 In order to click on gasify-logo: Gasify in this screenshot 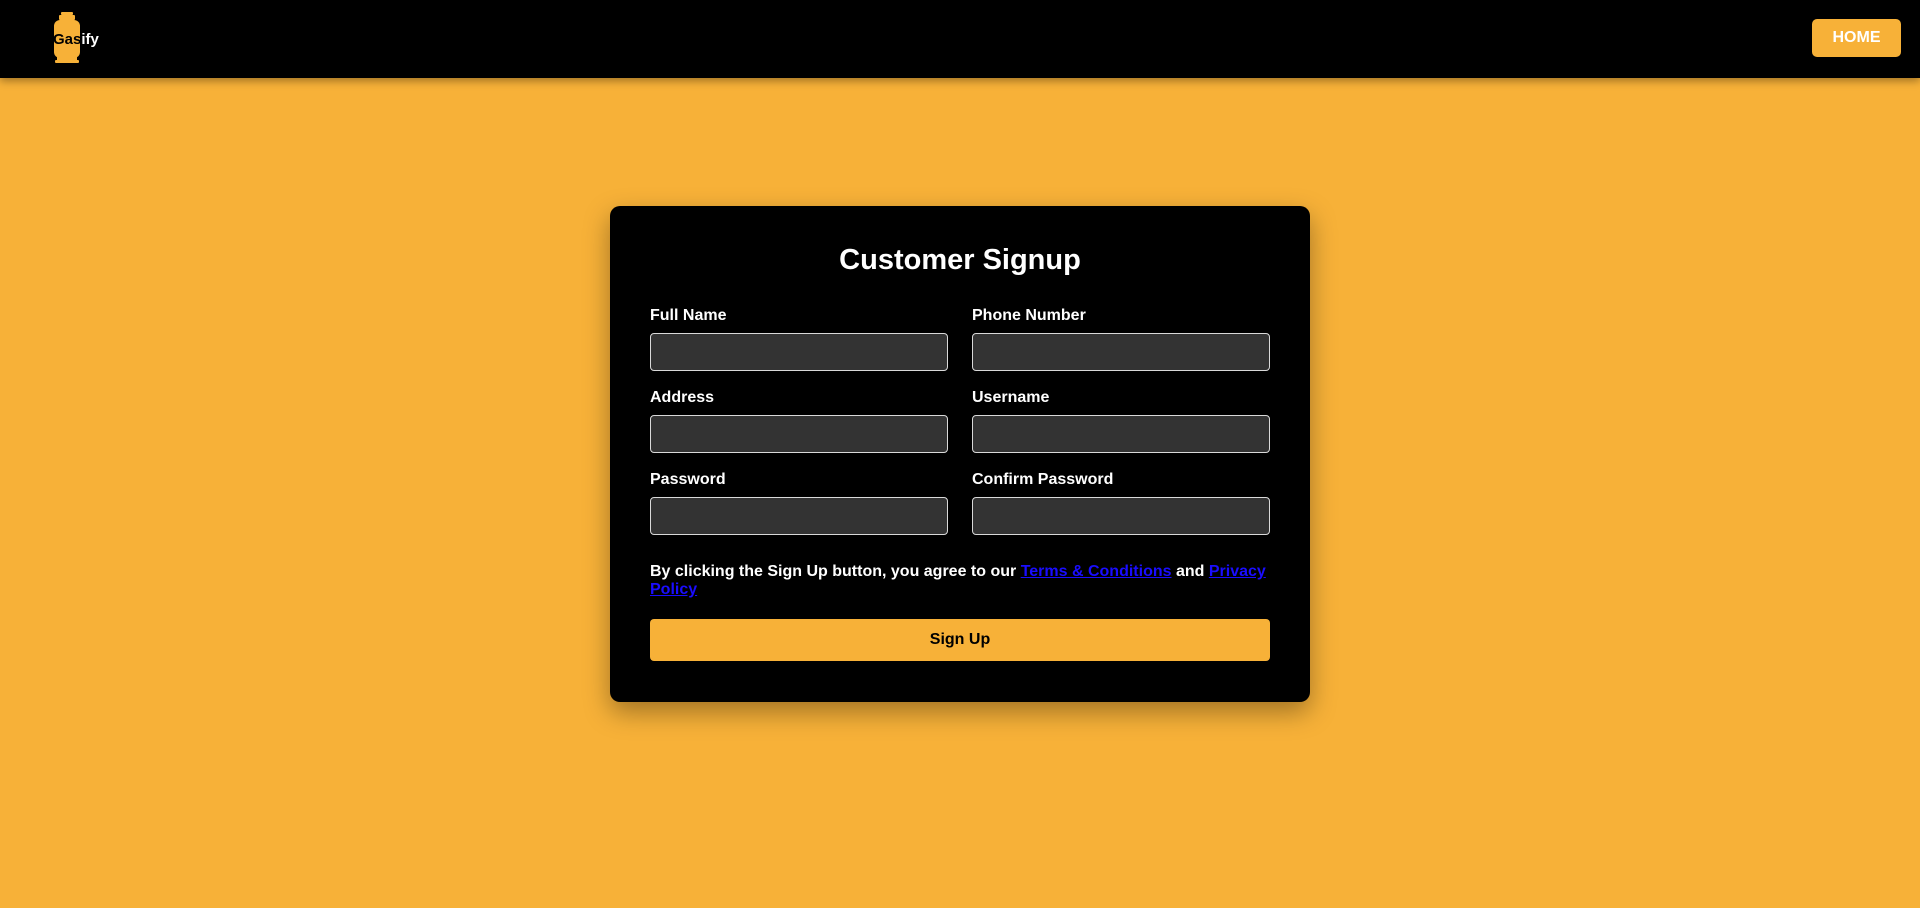, I will do `click(82, 38)`.